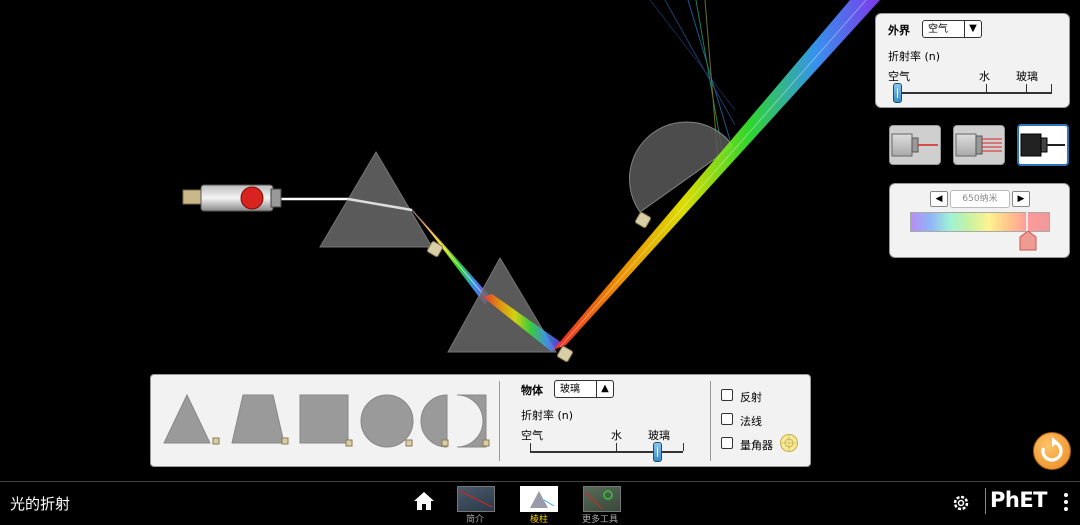 This screenshot has height=525, width=1080. What do you see at coordinates (600, 520) in the screenshot?
I see `tab-more-tools-label: 更多工具` at bounding box center [600, 520].